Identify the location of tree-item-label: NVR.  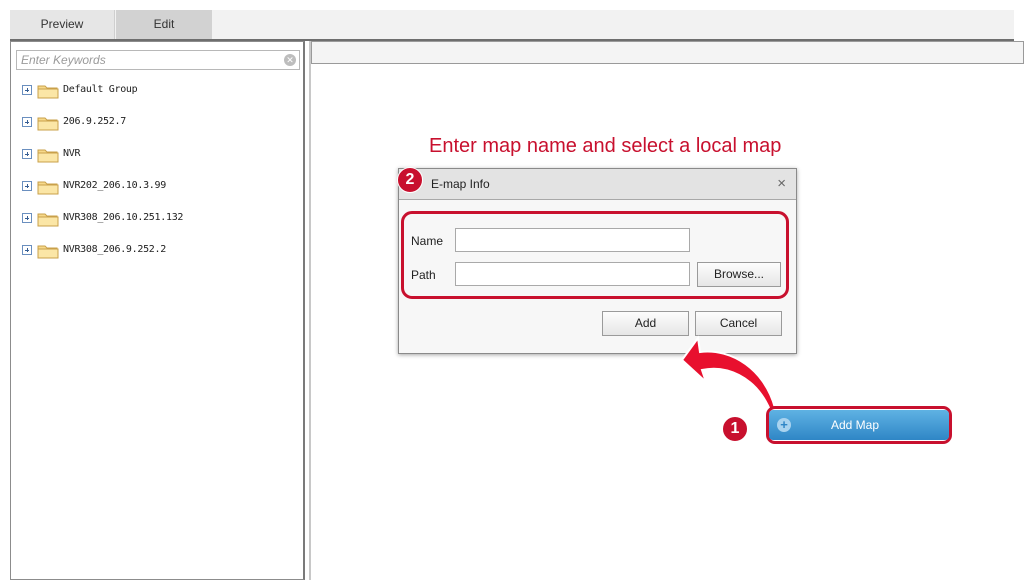
(72, 153).